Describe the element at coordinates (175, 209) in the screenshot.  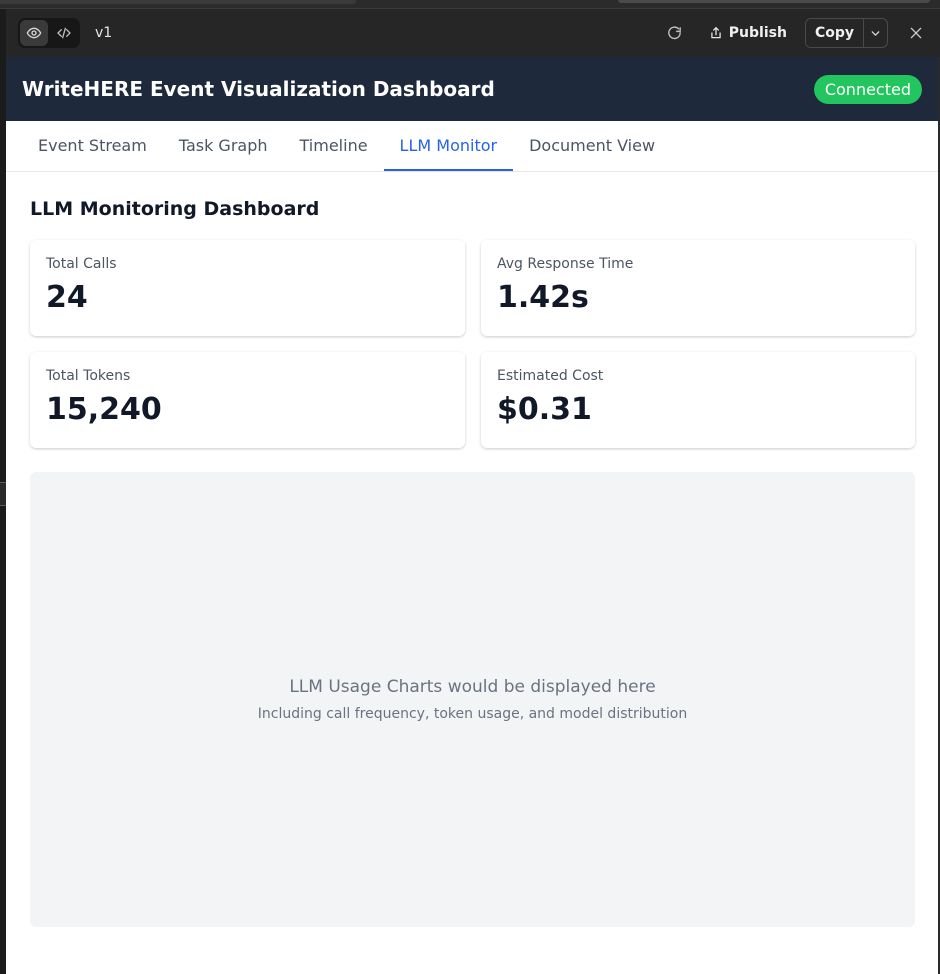
I see `section-title: LLM Monitoring Dashboard` at that location.